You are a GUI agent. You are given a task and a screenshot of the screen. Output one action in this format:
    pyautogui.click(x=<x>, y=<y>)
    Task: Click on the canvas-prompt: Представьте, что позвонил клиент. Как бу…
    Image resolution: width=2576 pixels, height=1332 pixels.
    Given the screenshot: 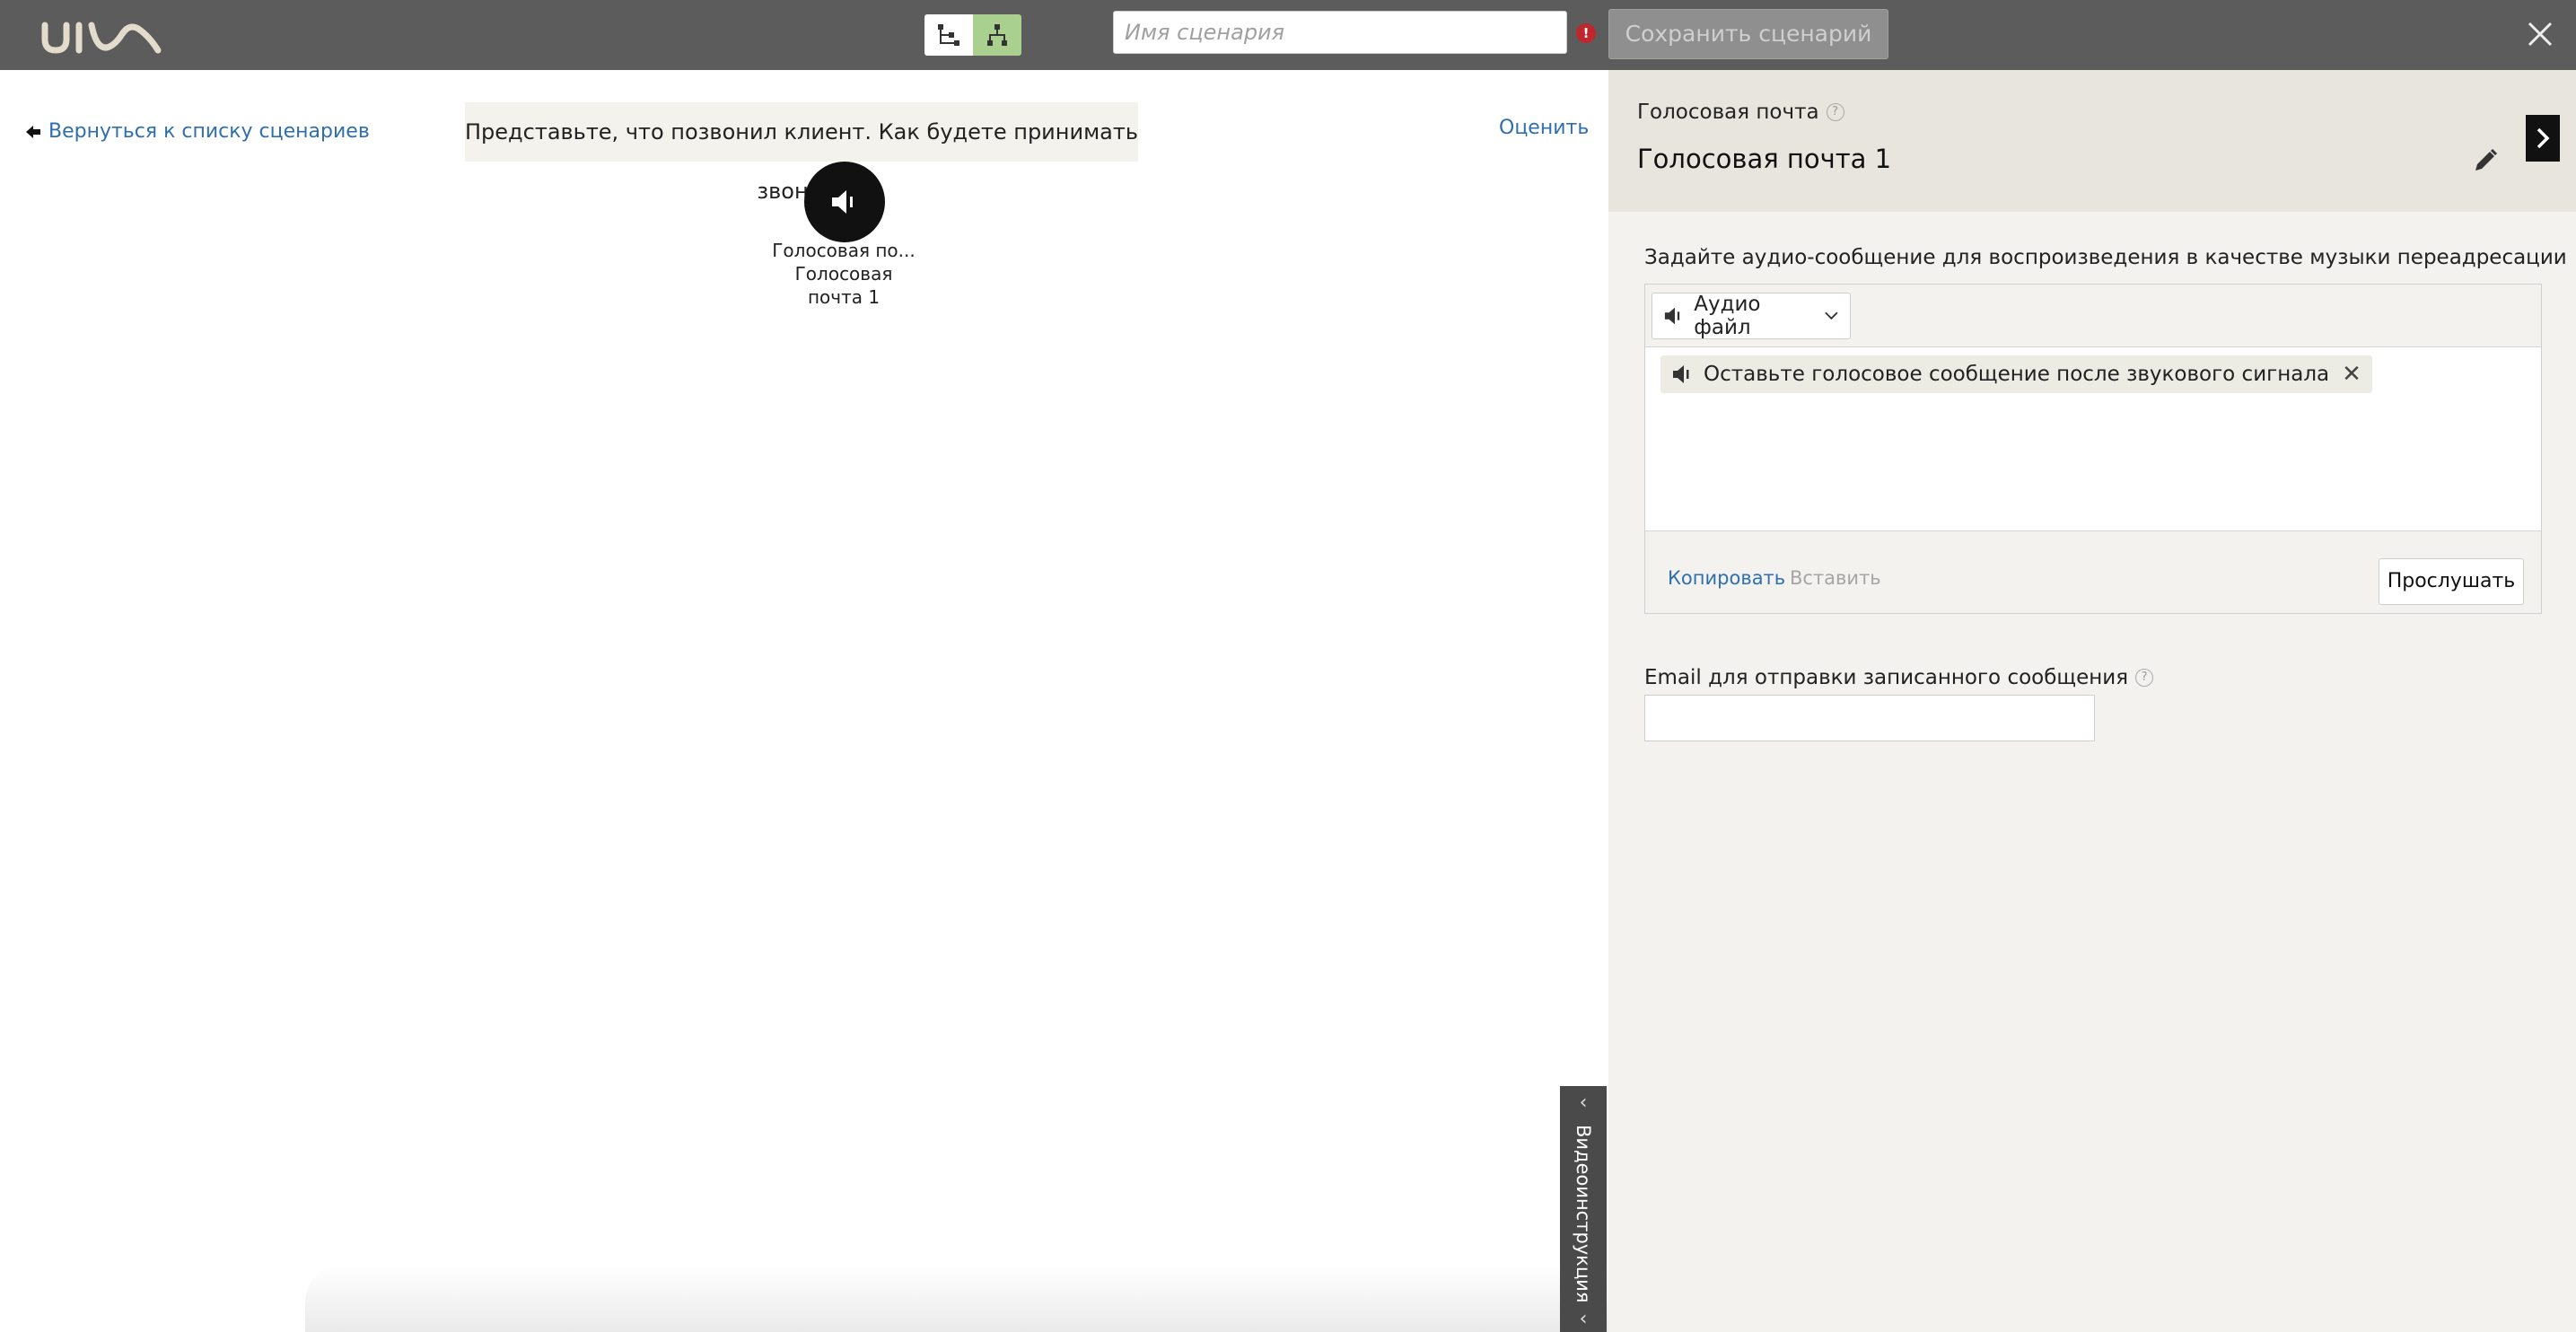 What is the action you would take?
    pyautogui.click(x=801, y=153)
    